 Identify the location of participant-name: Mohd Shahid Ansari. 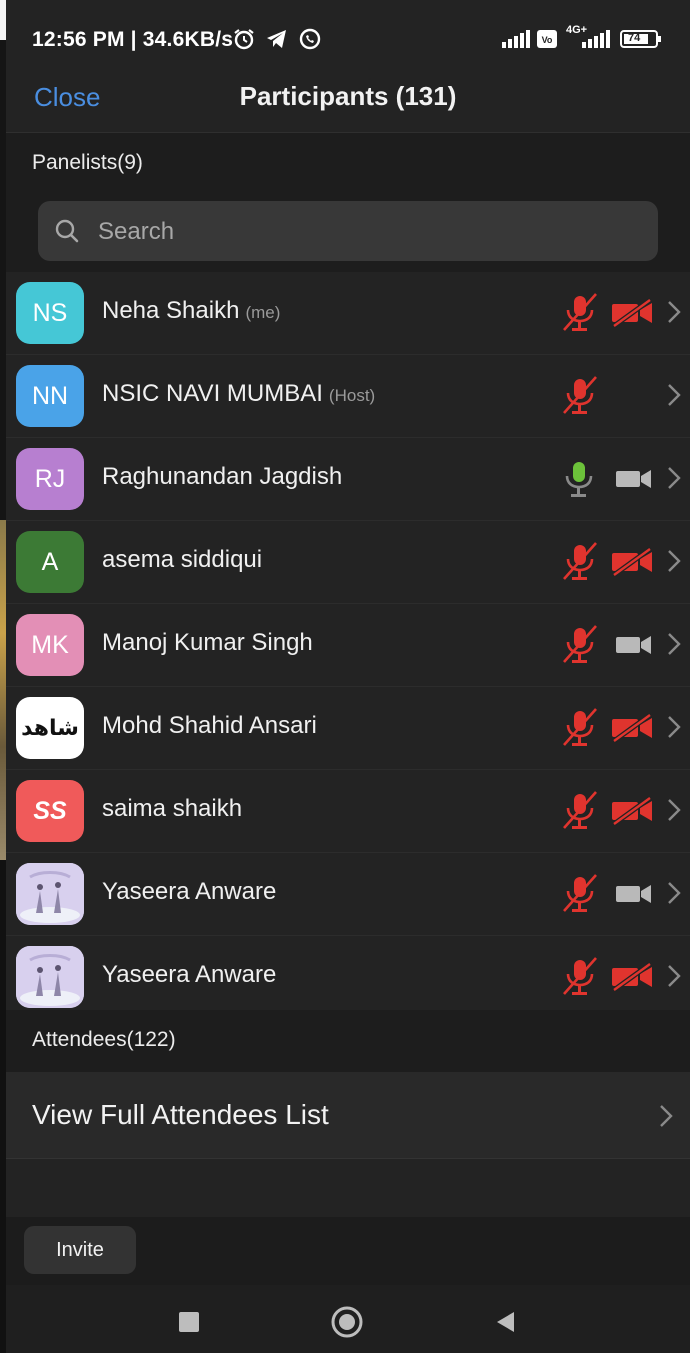
(209, 726).